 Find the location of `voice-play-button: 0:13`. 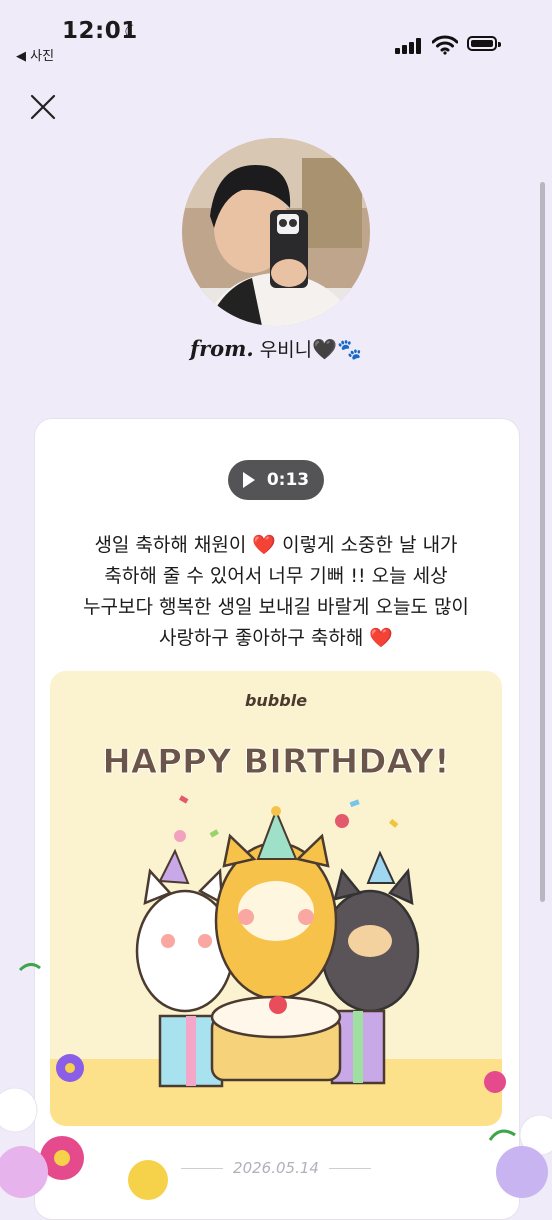

voice-play-button: 0:13 is located at coordinates (276, 480).